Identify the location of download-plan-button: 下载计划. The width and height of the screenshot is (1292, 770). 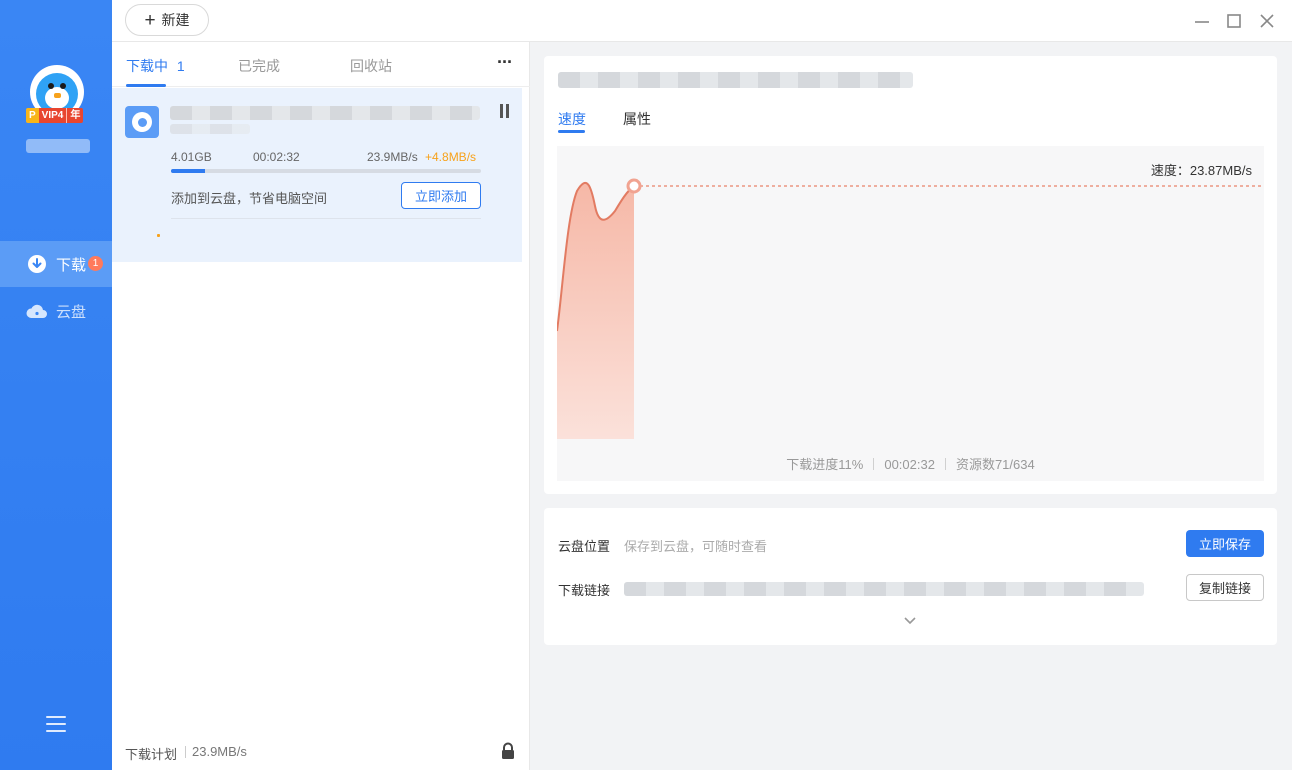
(151, 753).